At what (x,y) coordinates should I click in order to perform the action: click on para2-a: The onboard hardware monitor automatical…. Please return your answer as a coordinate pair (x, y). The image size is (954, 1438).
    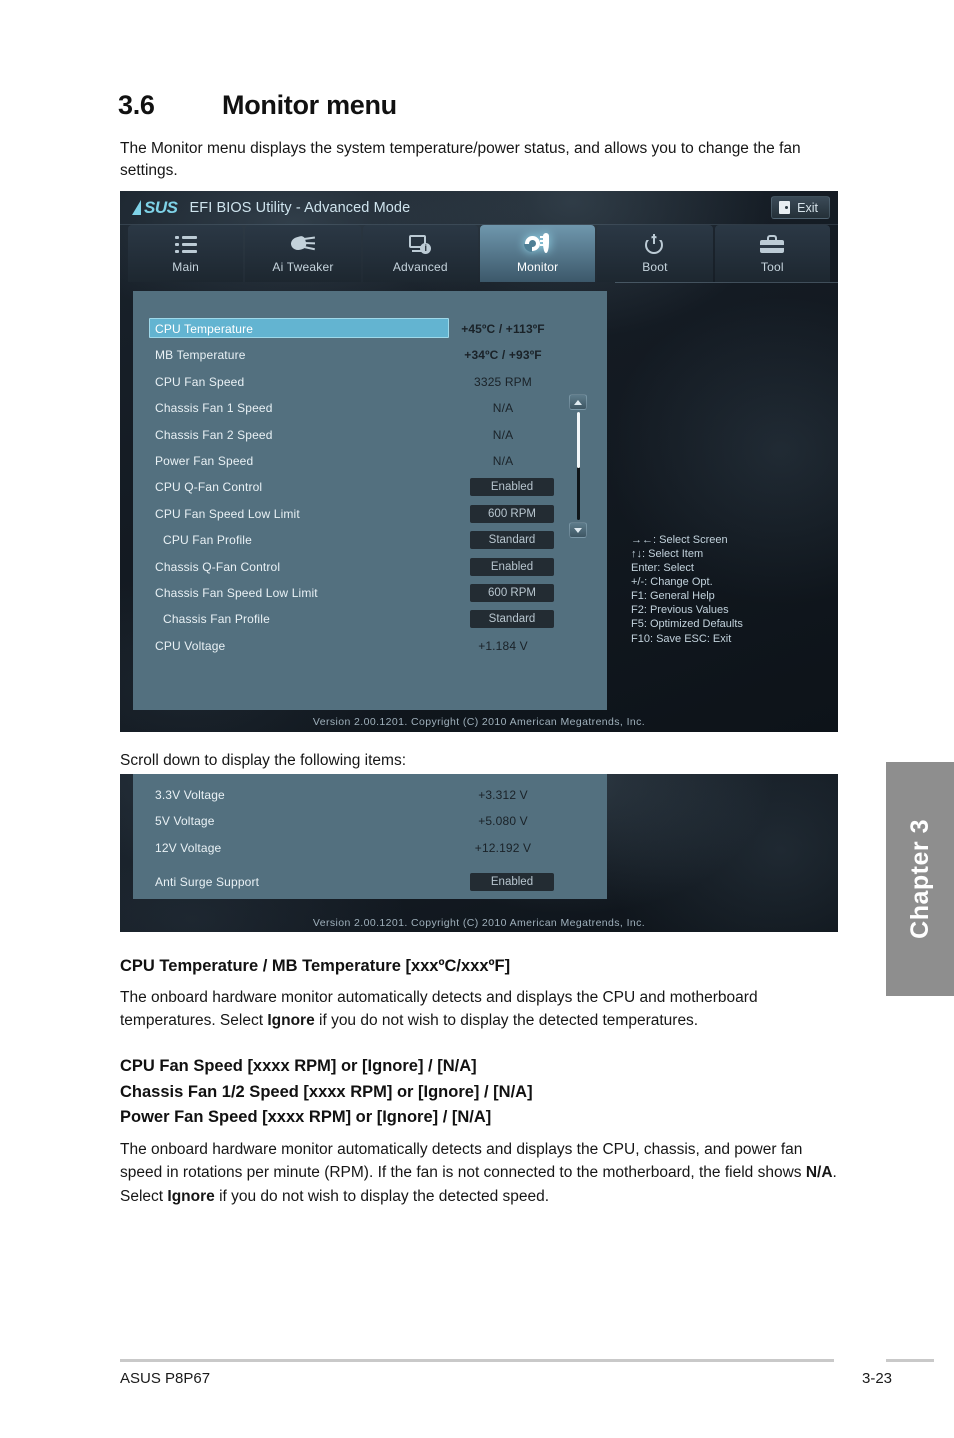
    Looking at the image, I should click on (463, 1161).